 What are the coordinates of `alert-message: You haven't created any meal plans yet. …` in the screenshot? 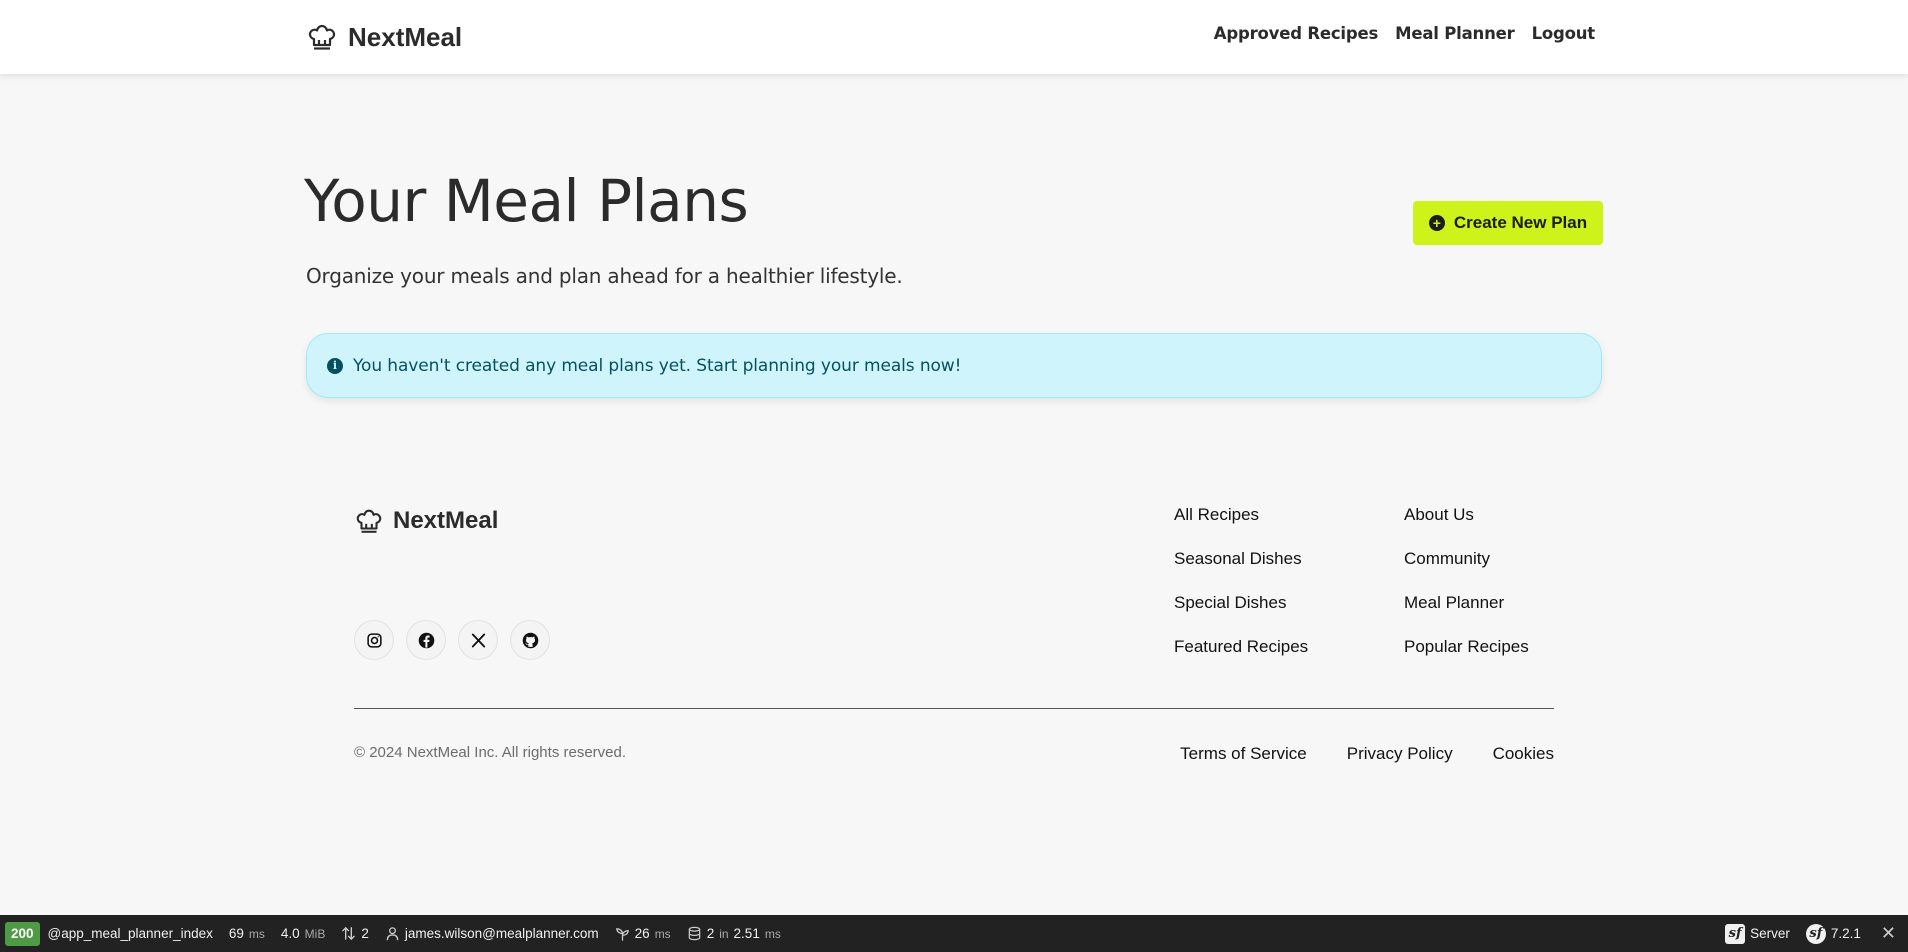 It's located at (657, 365).